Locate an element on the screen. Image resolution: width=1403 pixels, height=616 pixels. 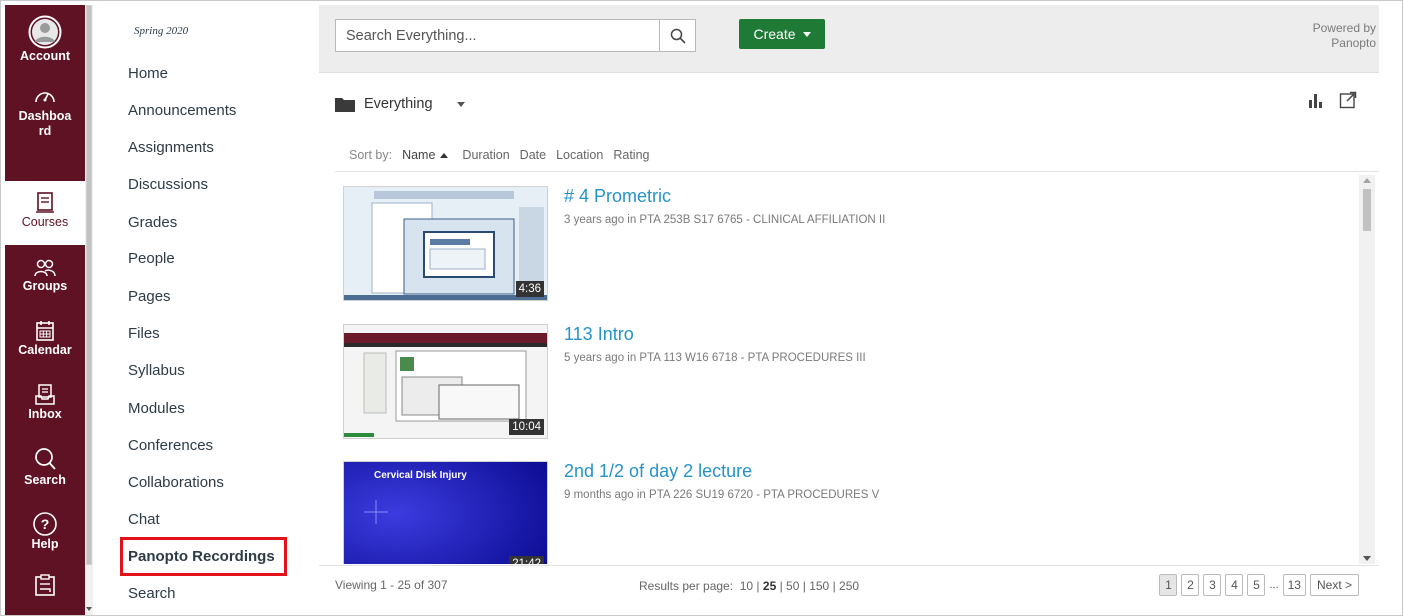
sort-date: Date is located at coordinates (533, 155).